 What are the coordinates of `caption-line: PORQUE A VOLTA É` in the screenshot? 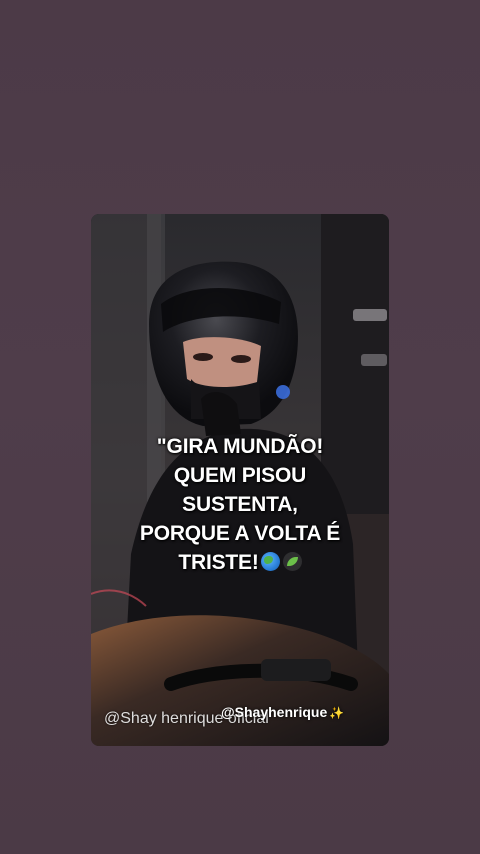 It's located at (240, 533).